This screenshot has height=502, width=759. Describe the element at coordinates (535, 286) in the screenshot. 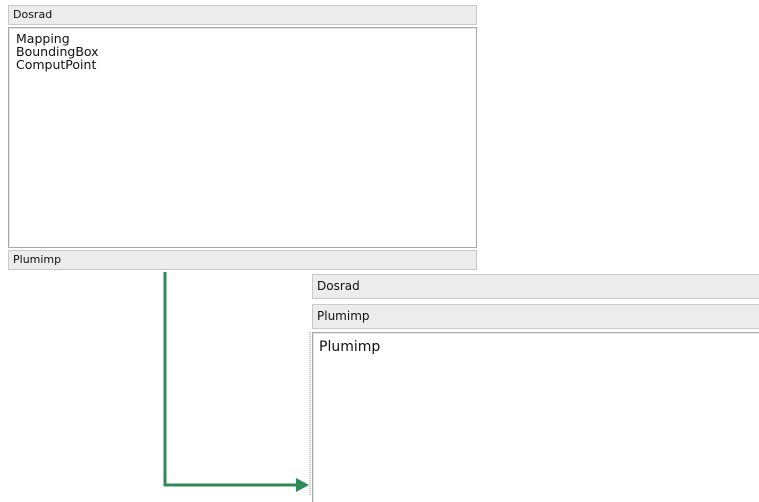

I see `dosrad-section-header-collapsed: Dosrad` at that location.